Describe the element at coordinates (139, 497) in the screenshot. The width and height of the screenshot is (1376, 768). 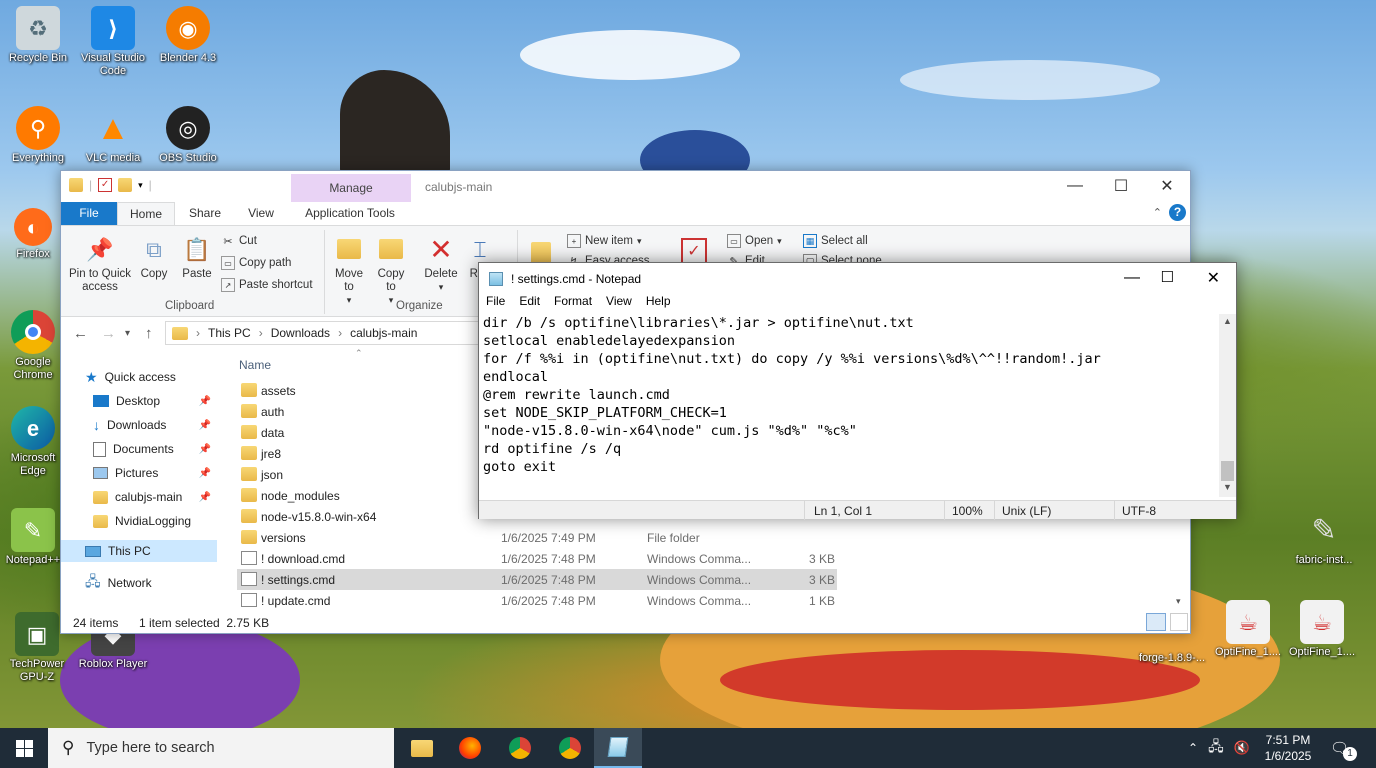
I see `nav-calubjs-main: calubjs-main 📌` at that location.